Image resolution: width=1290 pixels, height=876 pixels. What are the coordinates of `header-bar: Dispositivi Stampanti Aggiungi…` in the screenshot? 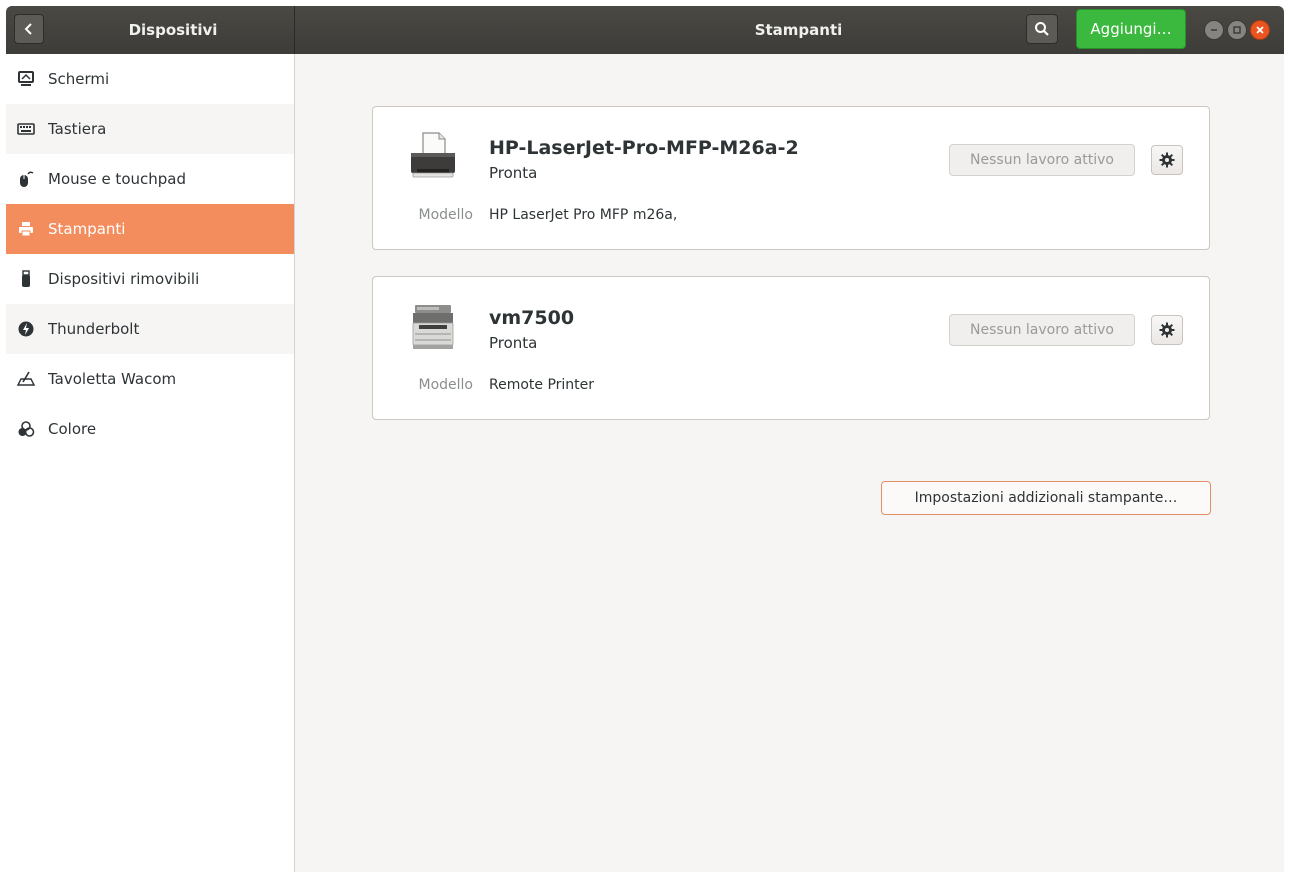 It's located at (645, 30).